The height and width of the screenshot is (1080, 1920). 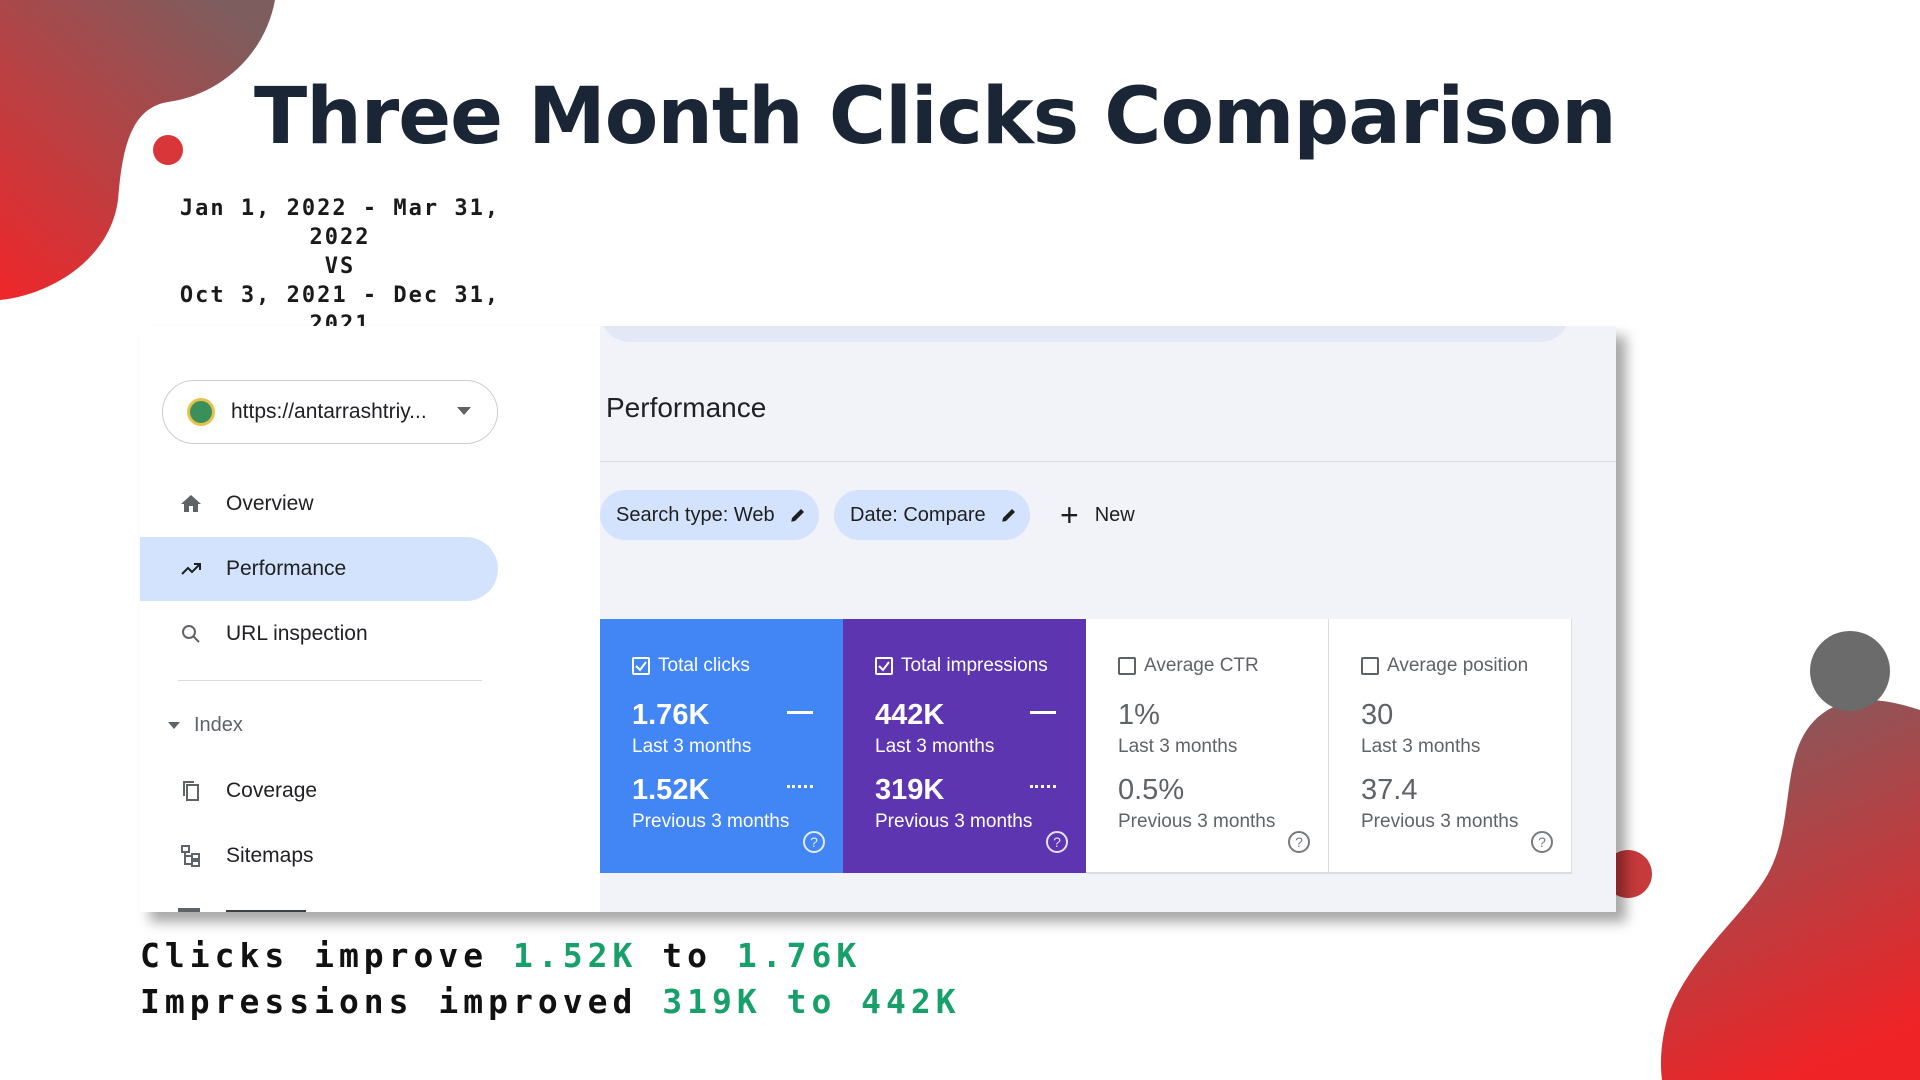 I want to click on chip-label: Date: Compare, so click(x=918, y=514).